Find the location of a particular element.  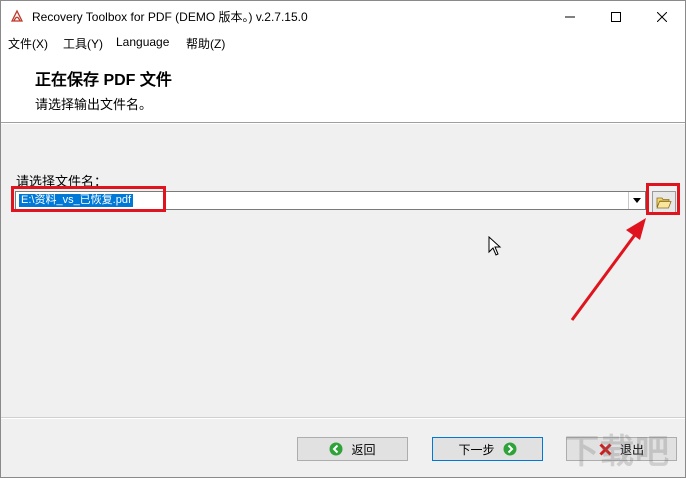

menu-language: Language is located at coordinates (142, 42).